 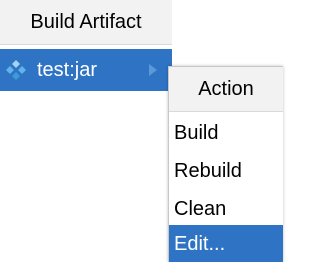 What do you see at coordinates (226, 171) in the screenshot?
I see `action-item-rebuild: Rebuild` at bounding box center [226, 171].